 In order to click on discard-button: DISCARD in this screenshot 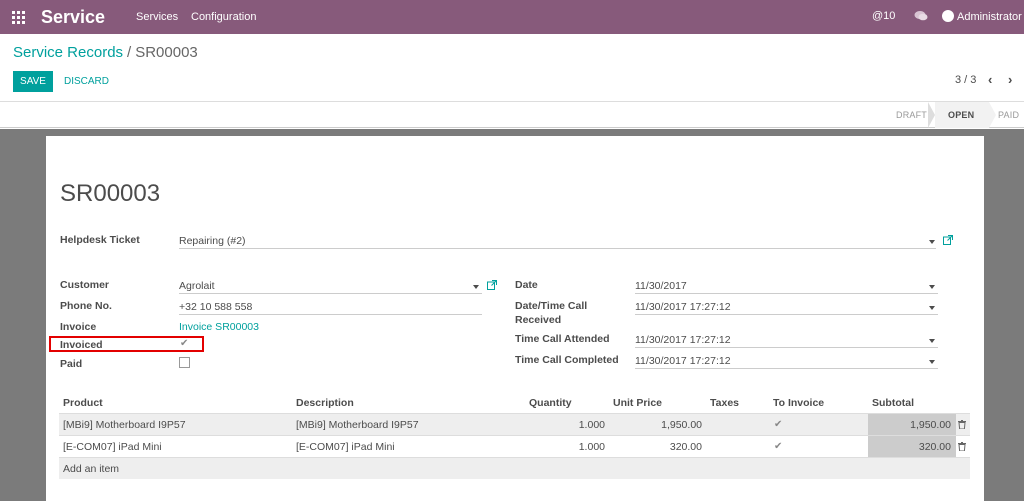, I will do `click(86, 81)`.